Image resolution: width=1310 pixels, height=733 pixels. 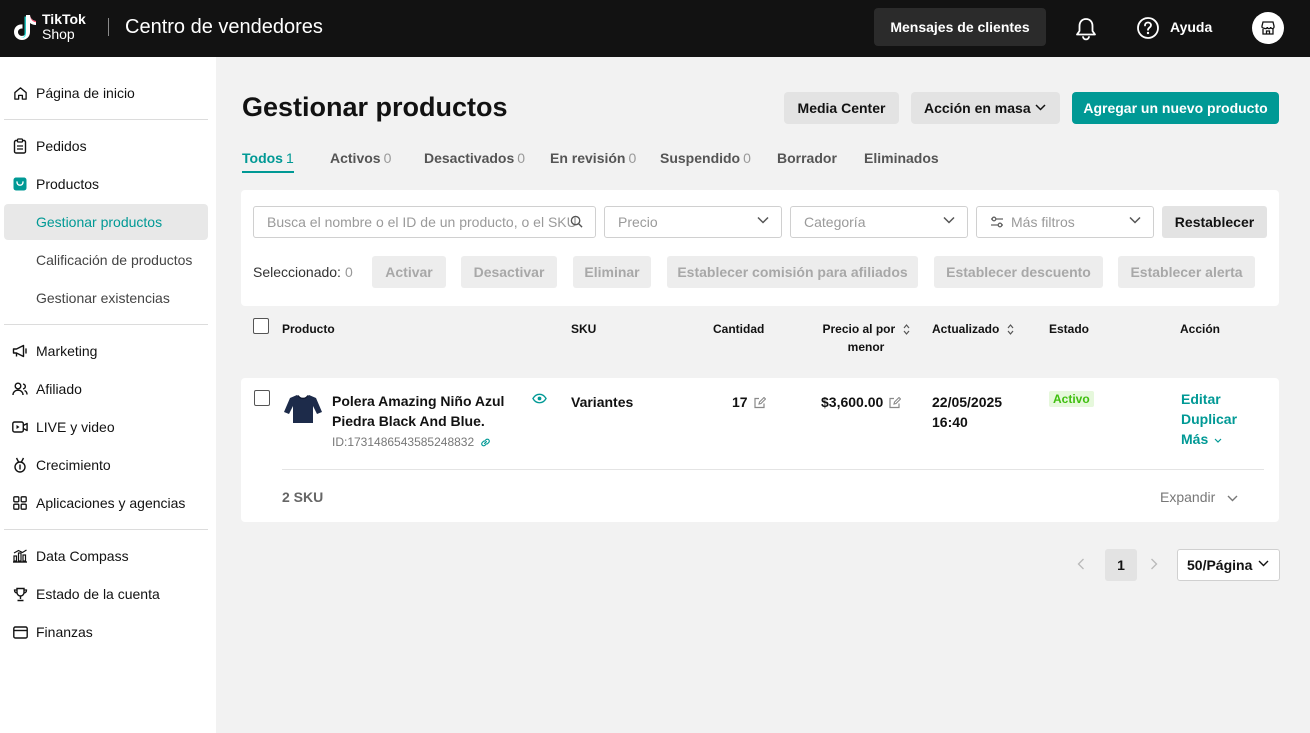 I want to click on sidebar-item-marketing: Marketing, so click(x=106, y=351).